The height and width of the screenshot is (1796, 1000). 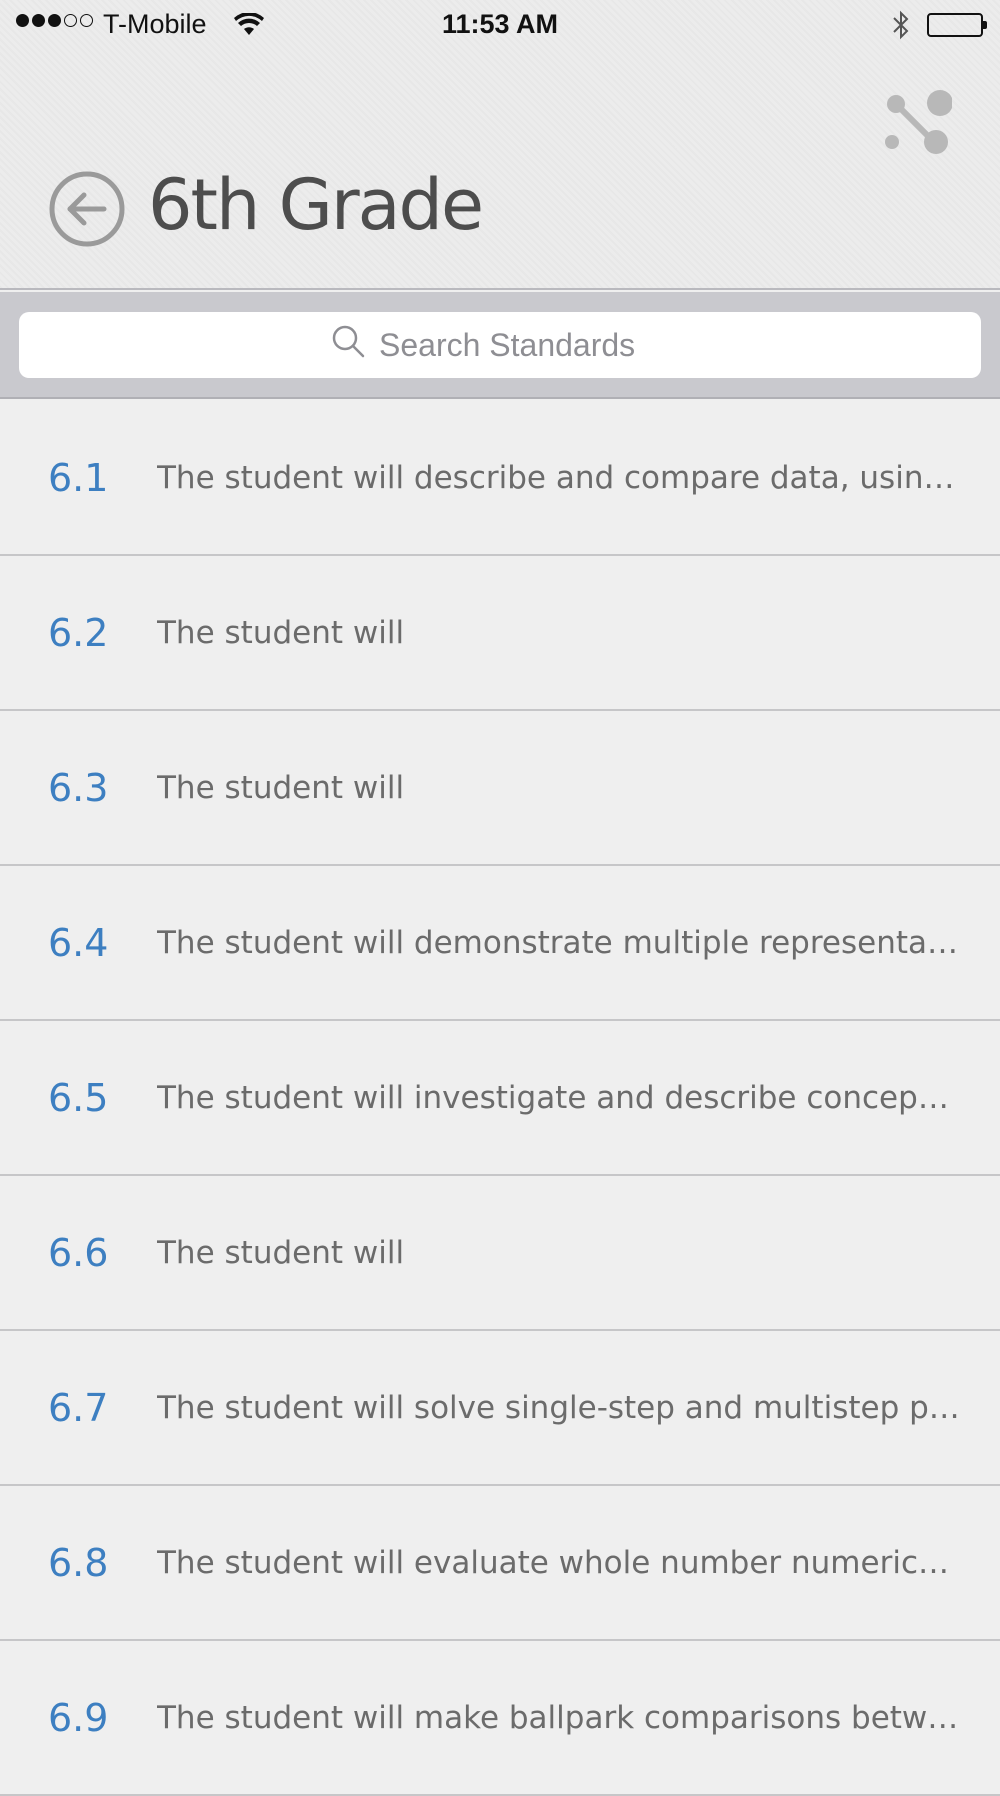 What do you see at coordinates (500, 1253) in the screenshot?
I see `list-item: 6.6 The student will` at bounding box center [500, 1253].